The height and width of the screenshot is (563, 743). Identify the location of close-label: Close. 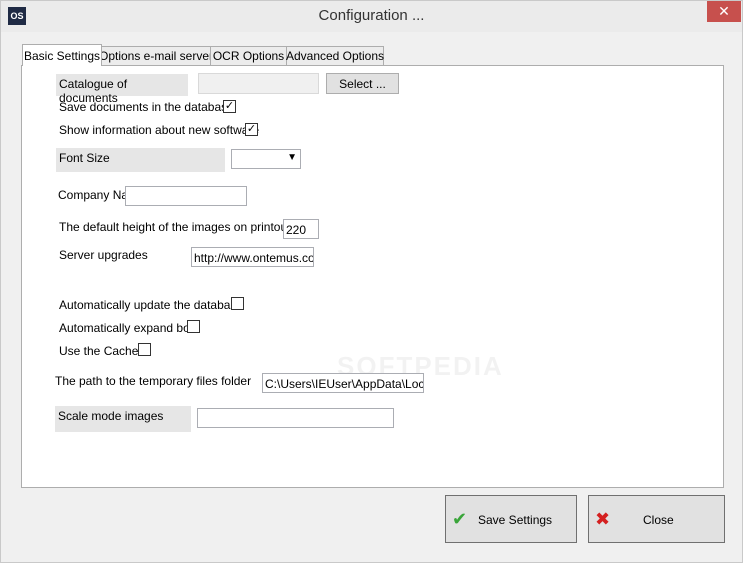
(658, 520).